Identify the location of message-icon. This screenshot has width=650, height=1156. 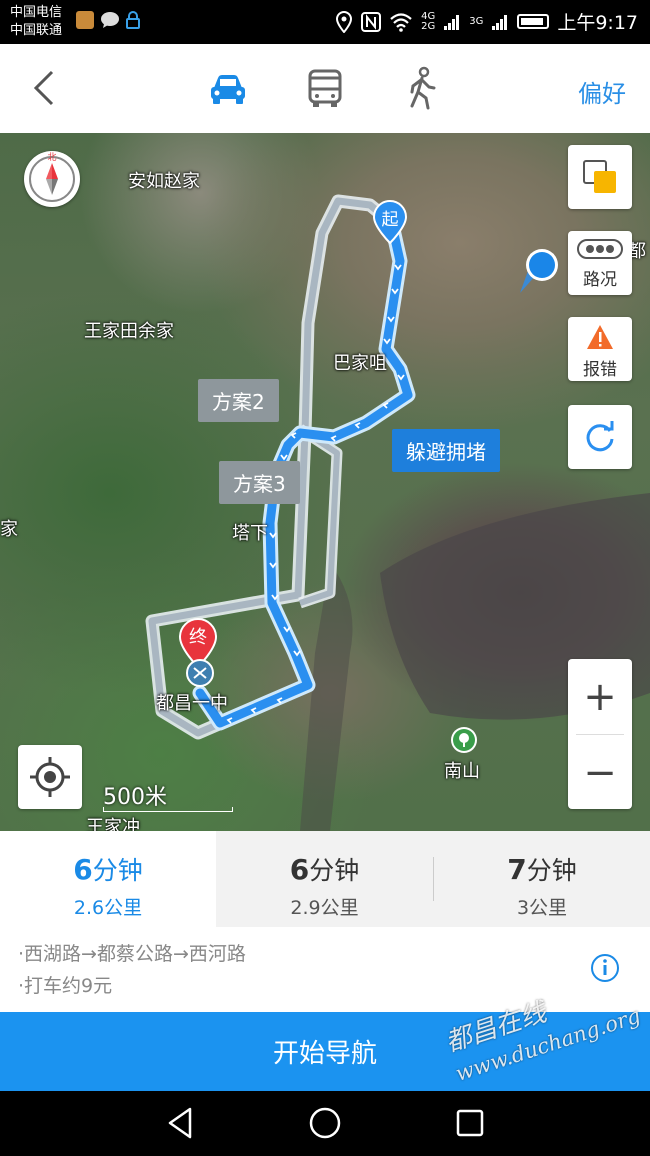
(109, 20).